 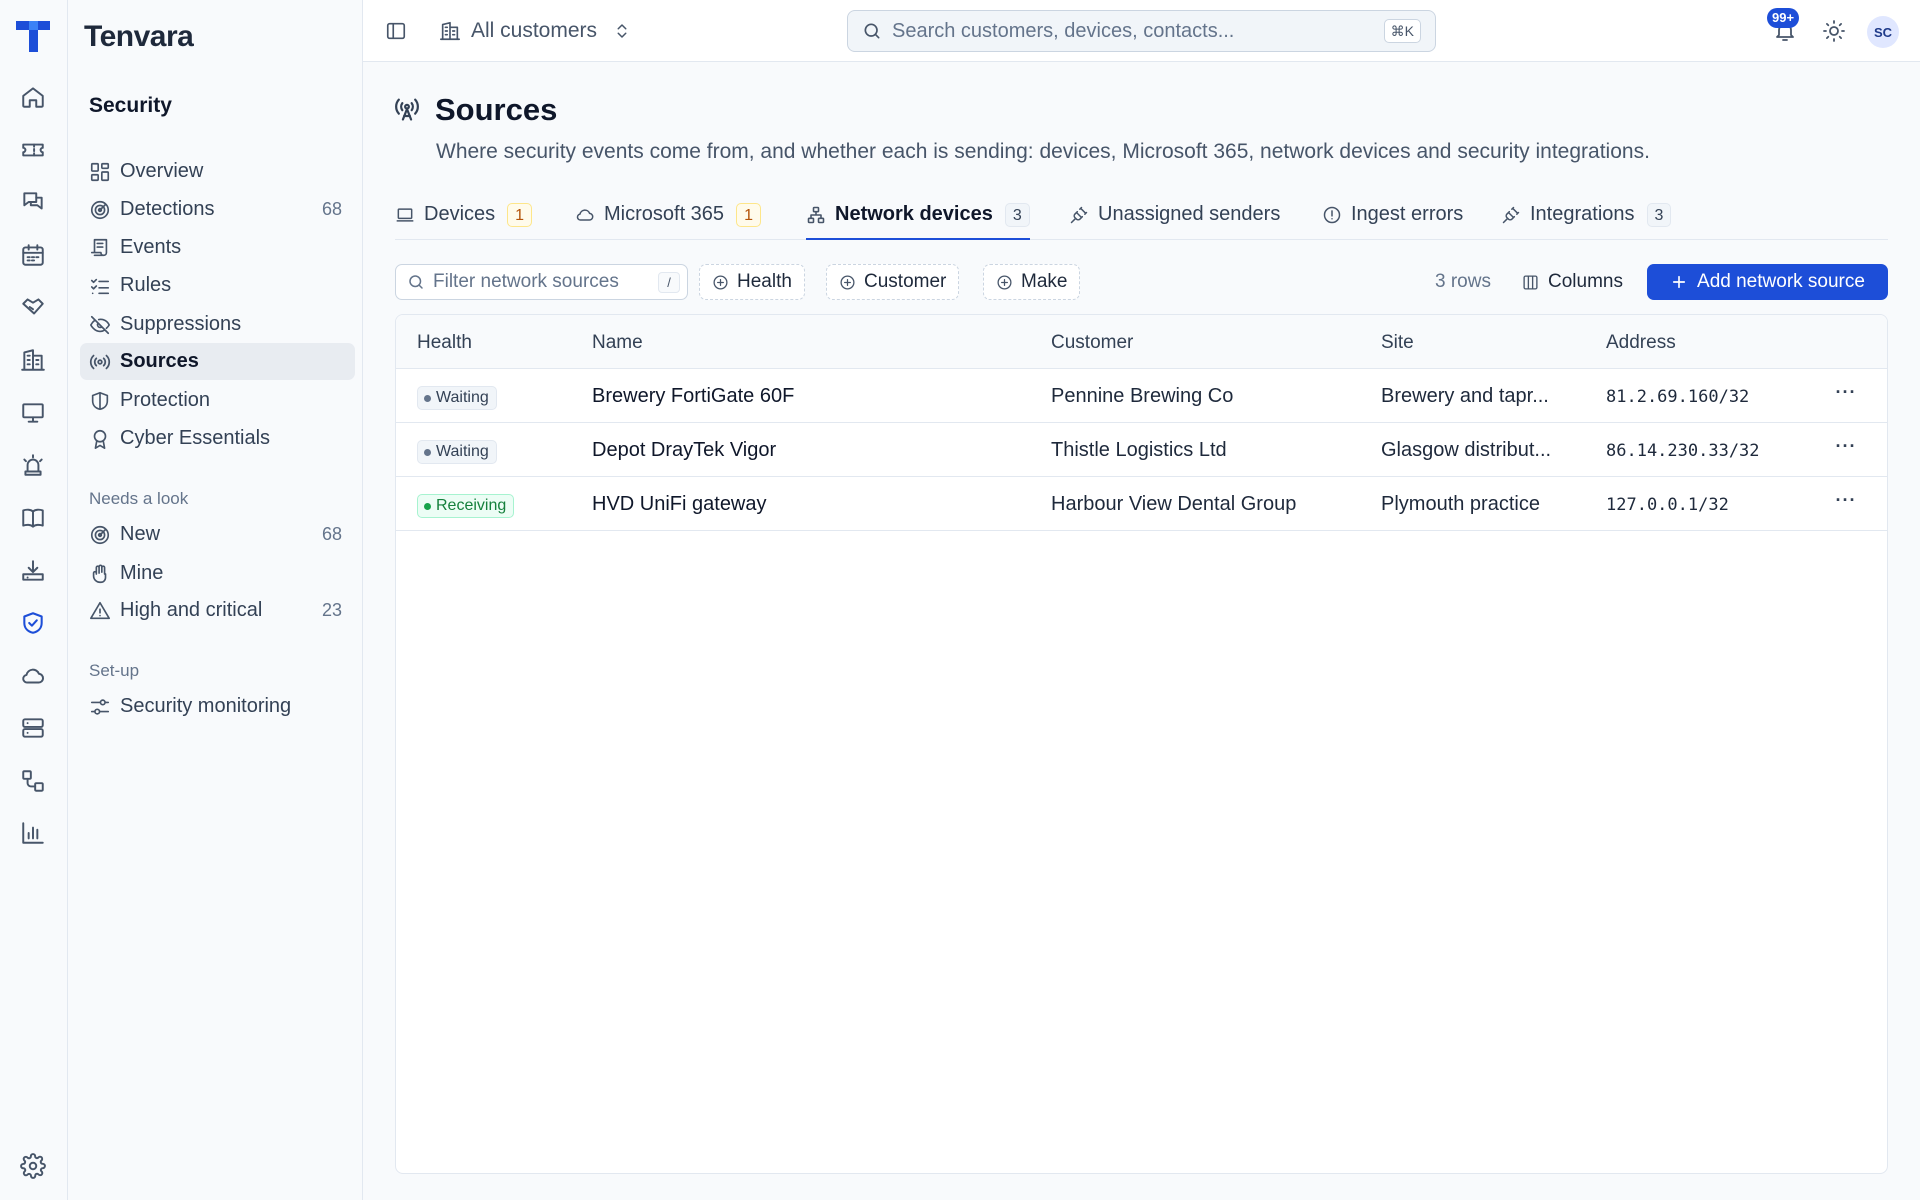 What do you see at coordinates (217, 534) in the screenshot?
I see `sidebar-item-new: New 68` at bounding box center [217, 534].